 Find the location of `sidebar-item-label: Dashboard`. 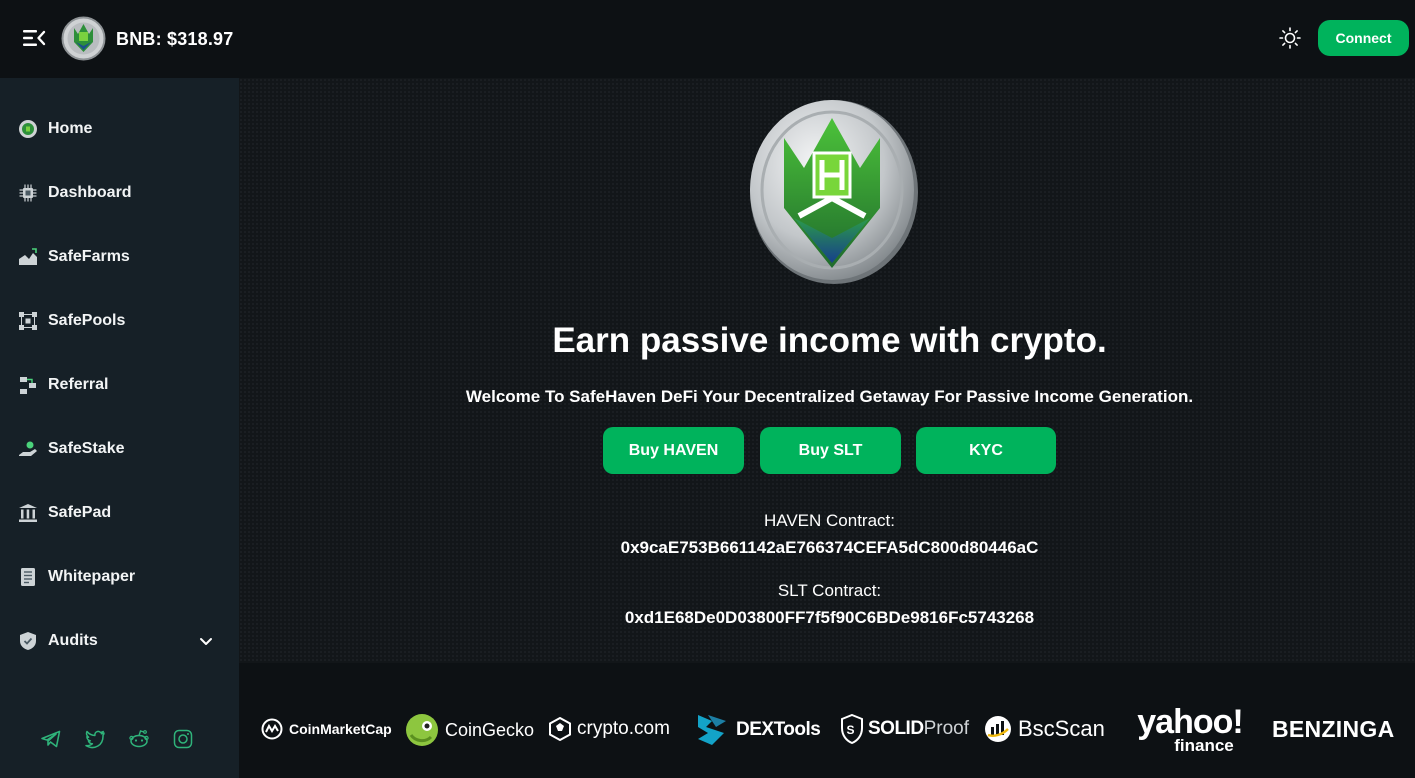

sidebar-item-label: Dashboard is located at coordinates (90, 192).